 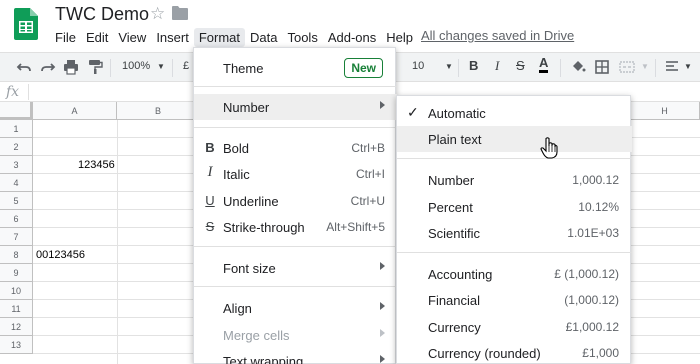 I want to click on font-size-select: 10, so click(x=418, y=66).